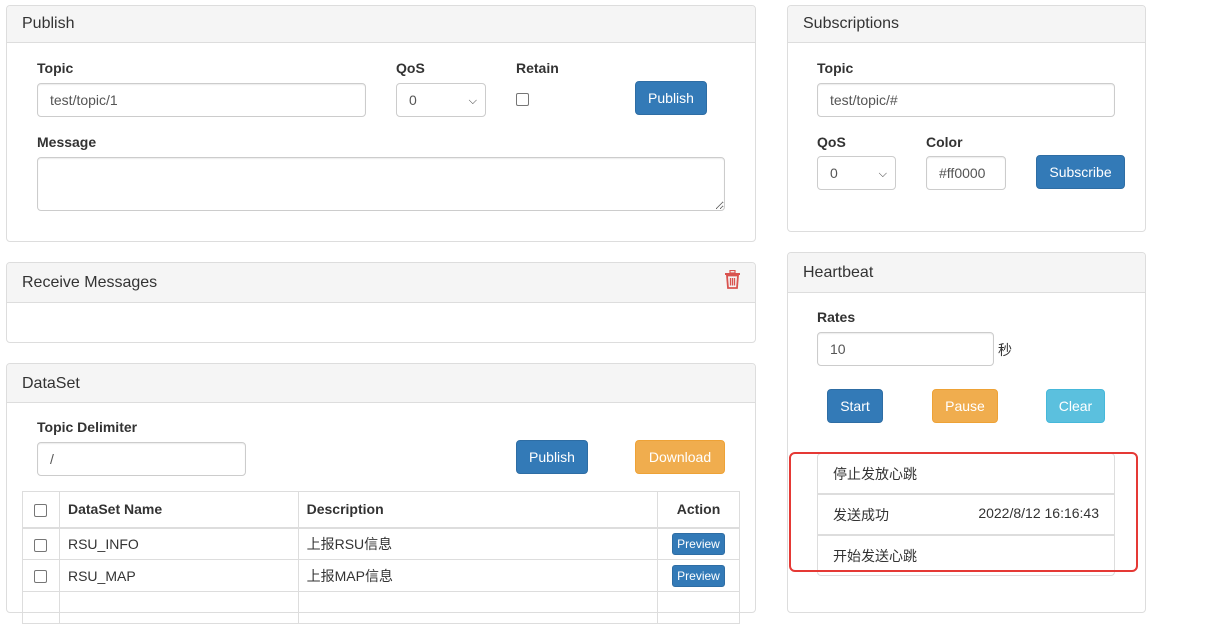  What do you see at coordinates (966, 24) in the screenshot?
I see `subscriptions-panel-title: Subscriptions` at bounding box center [966, 24].